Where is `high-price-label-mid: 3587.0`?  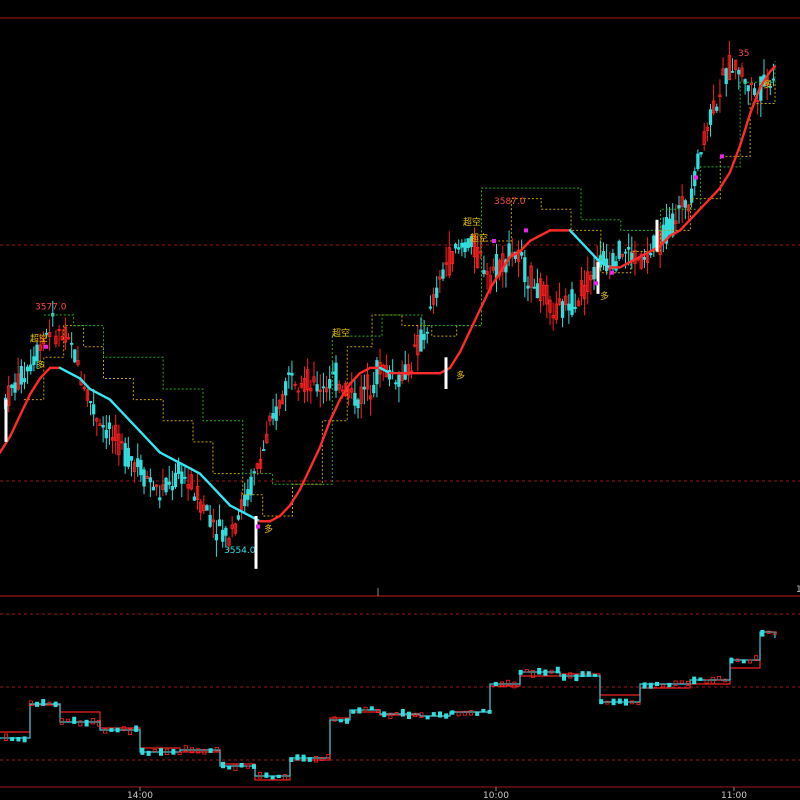 high-price-label-mid: 3587.0 is located at coordinates (510, 202).